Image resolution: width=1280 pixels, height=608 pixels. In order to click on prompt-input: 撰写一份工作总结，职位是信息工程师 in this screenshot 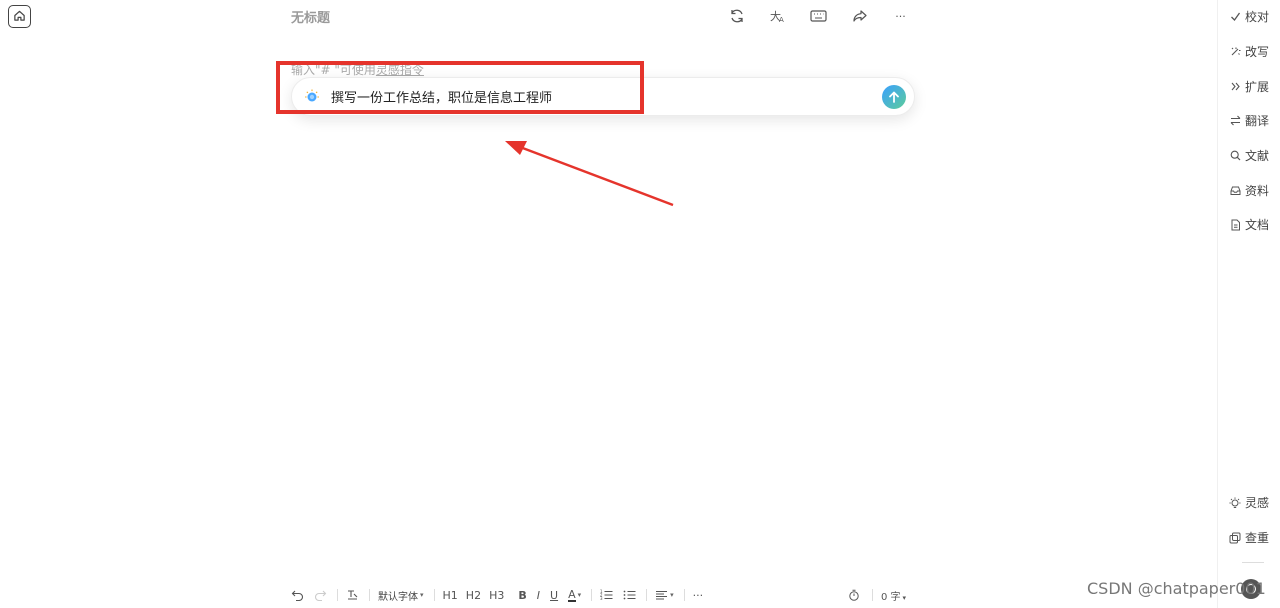, I will do `click(606, 96)`.